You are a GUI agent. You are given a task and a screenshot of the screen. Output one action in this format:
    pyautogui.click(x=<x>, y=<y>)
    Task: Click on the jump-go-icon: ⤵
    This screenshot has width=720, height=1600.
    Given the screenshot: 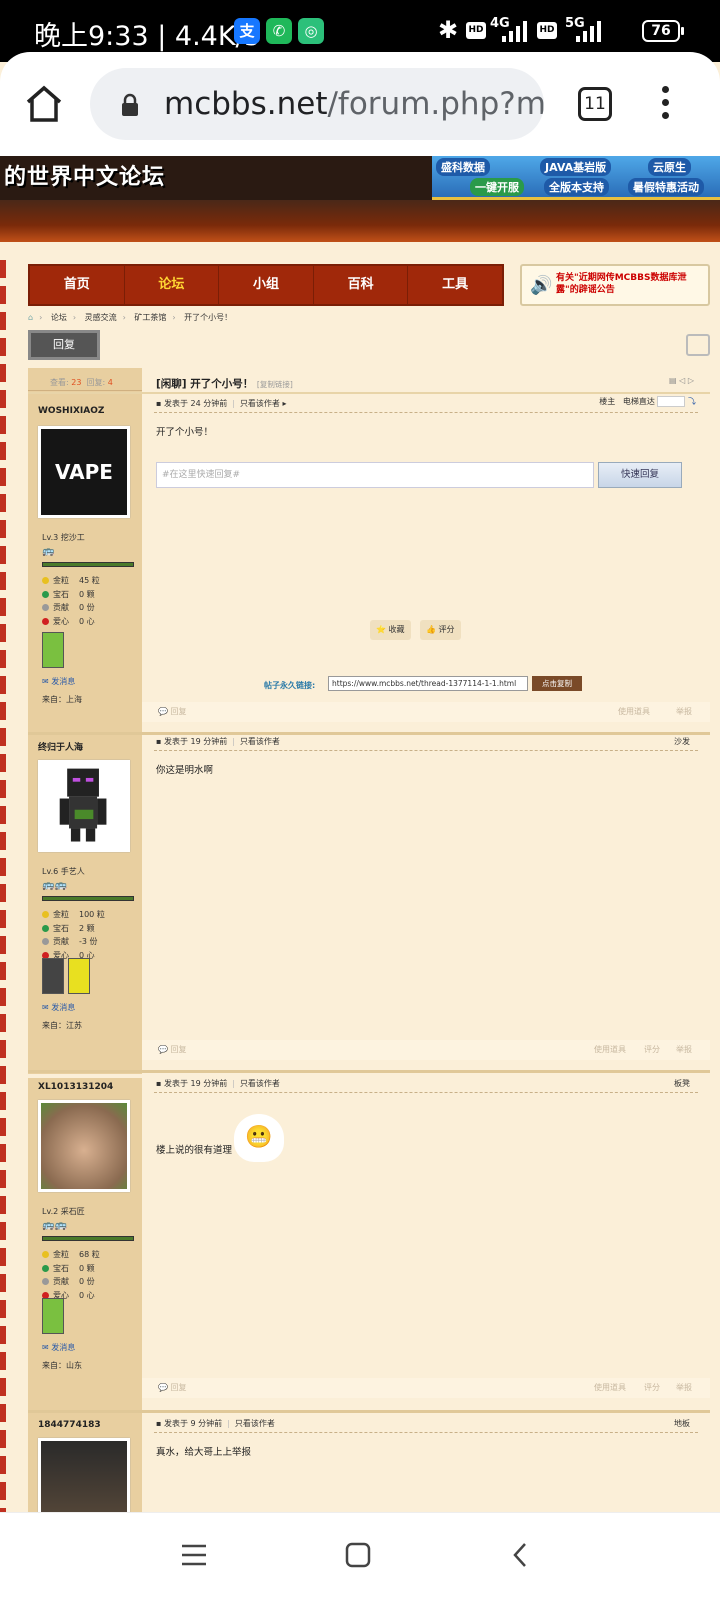 What is the action you would take?
    pyautogui.click(x=692, y=401)
    